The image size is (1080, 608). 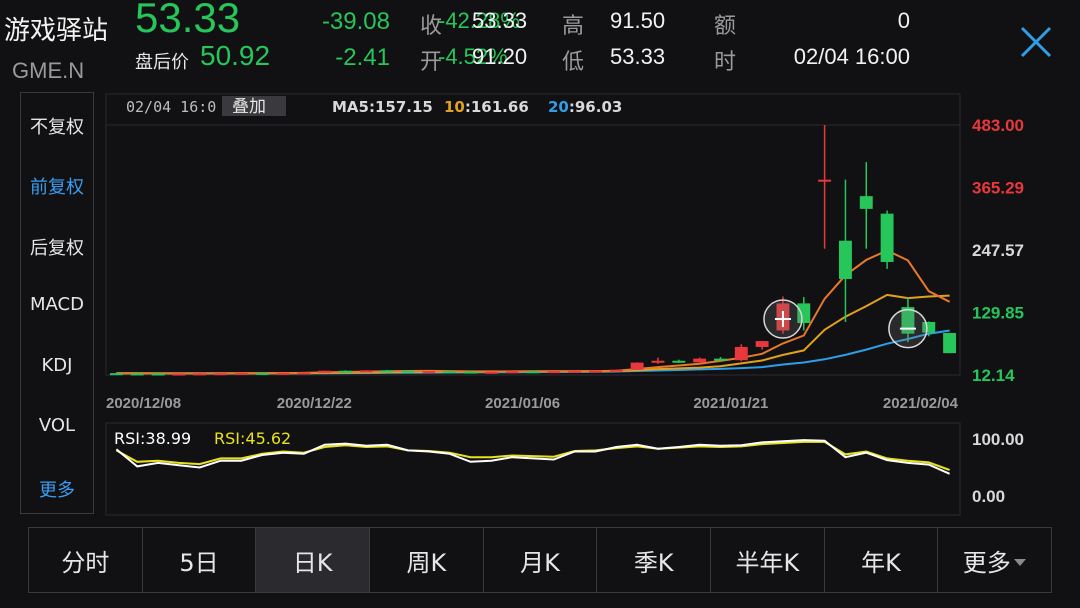 What do you see at coordinates (986, 562) in the screenshot?
I see `tab-more-label: 更多` at bounding box center [986, 562].